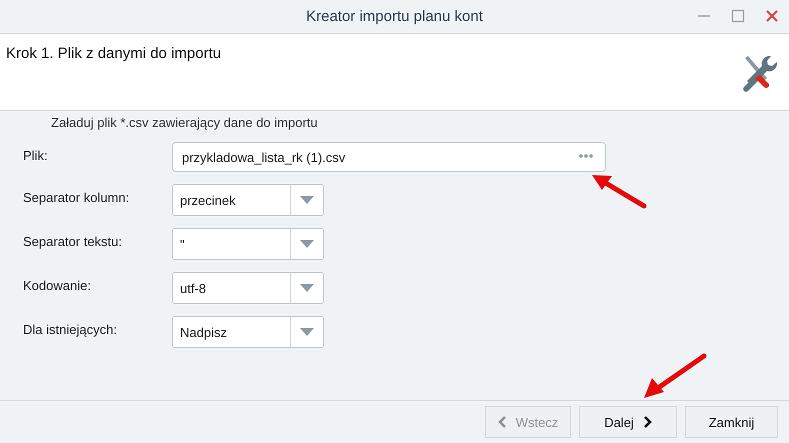 The image size is (789, 443). I want to click on file-field: przykladowa_lista_rk (1).csv, so click(389, 157).